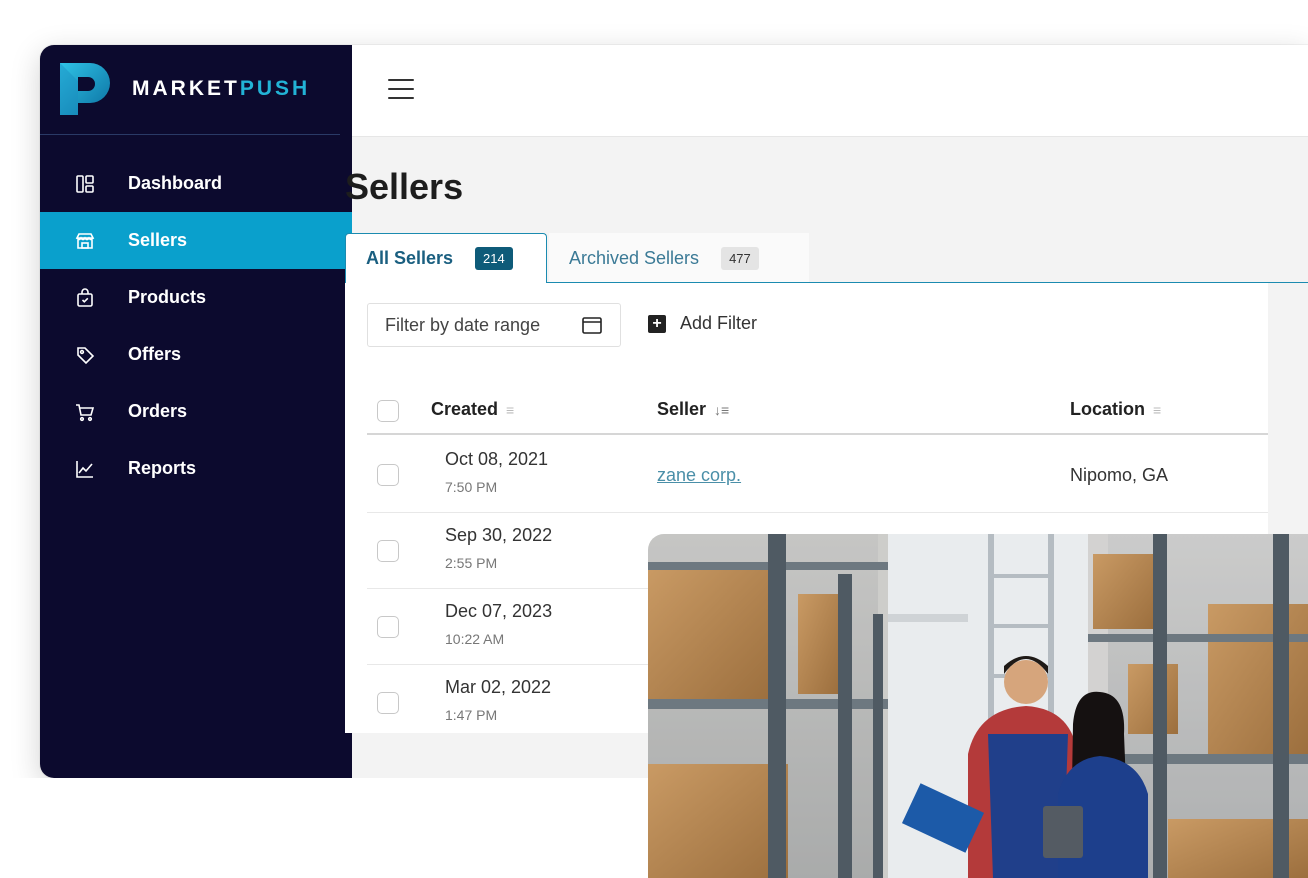 This screenshot has width=1308, height=878. What do you see at coordinates (155, 354) in the screenshot?
I see `sidebar-item-label: Offers` at bounding box center [155, 354].